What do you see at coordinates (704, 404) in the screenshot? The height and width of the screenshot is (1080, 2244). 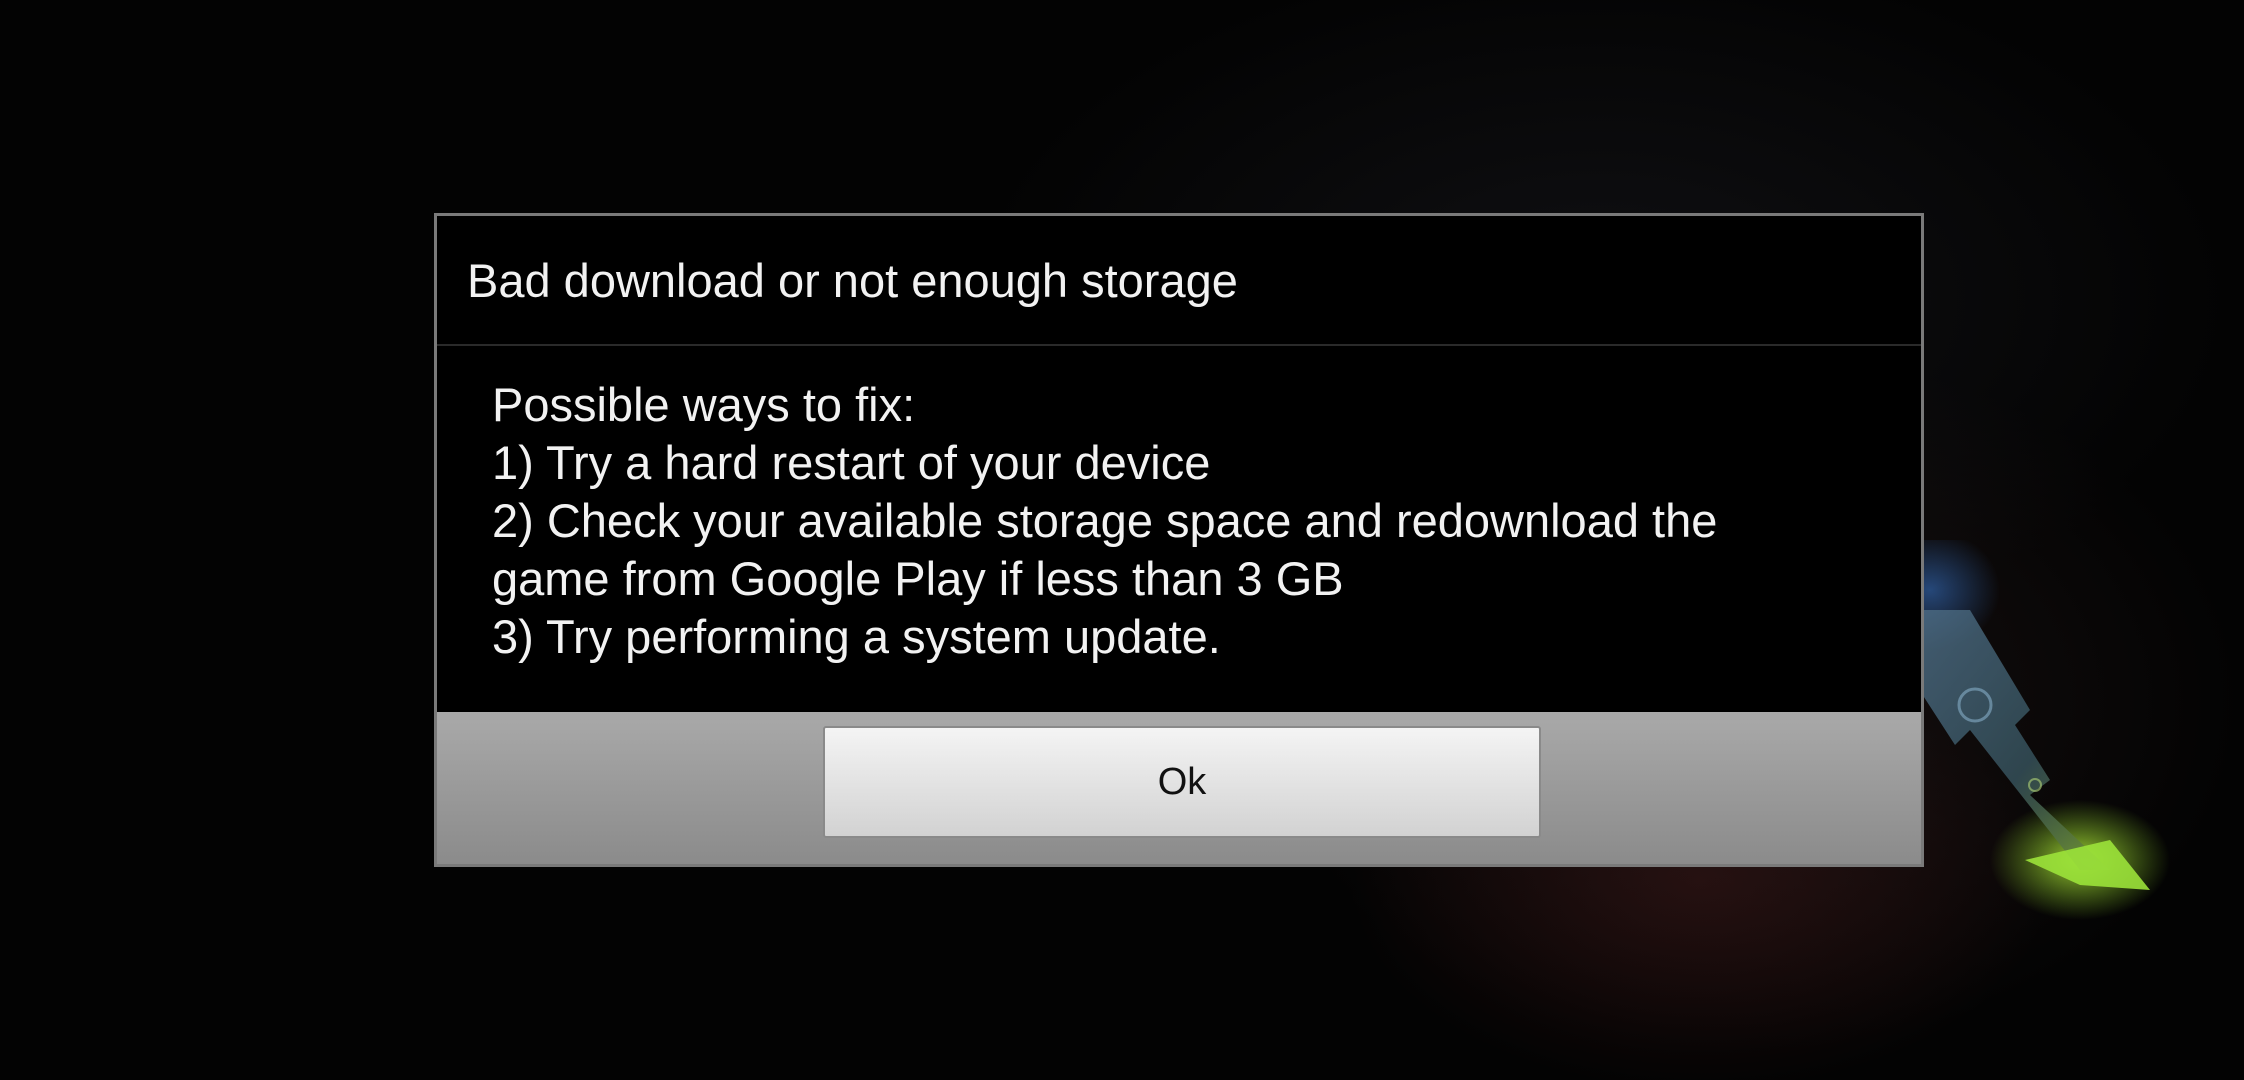 I see `message-line: Possible ways to fix:` at bounding box center [704, 404].